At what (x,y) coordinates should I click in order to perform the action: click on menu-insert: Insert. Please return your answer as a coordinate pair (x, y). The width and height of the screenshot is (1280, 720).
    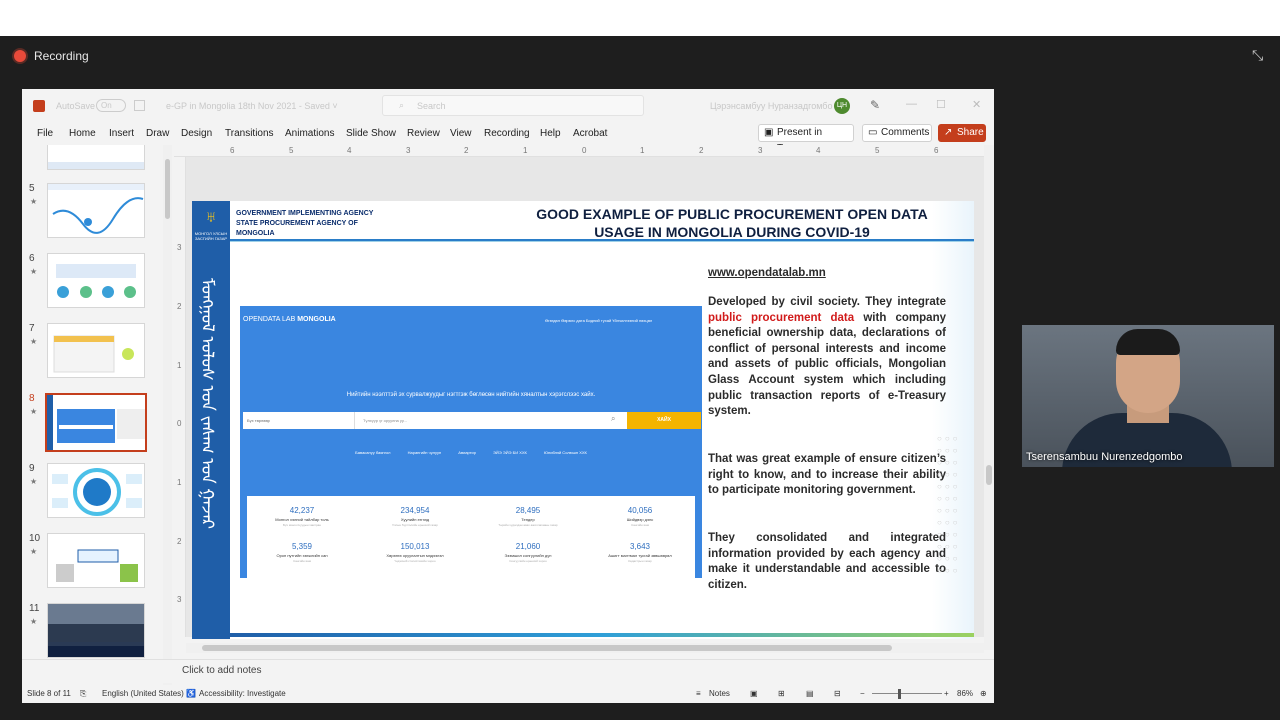
    Looking at the image, I should click on (121, 133).